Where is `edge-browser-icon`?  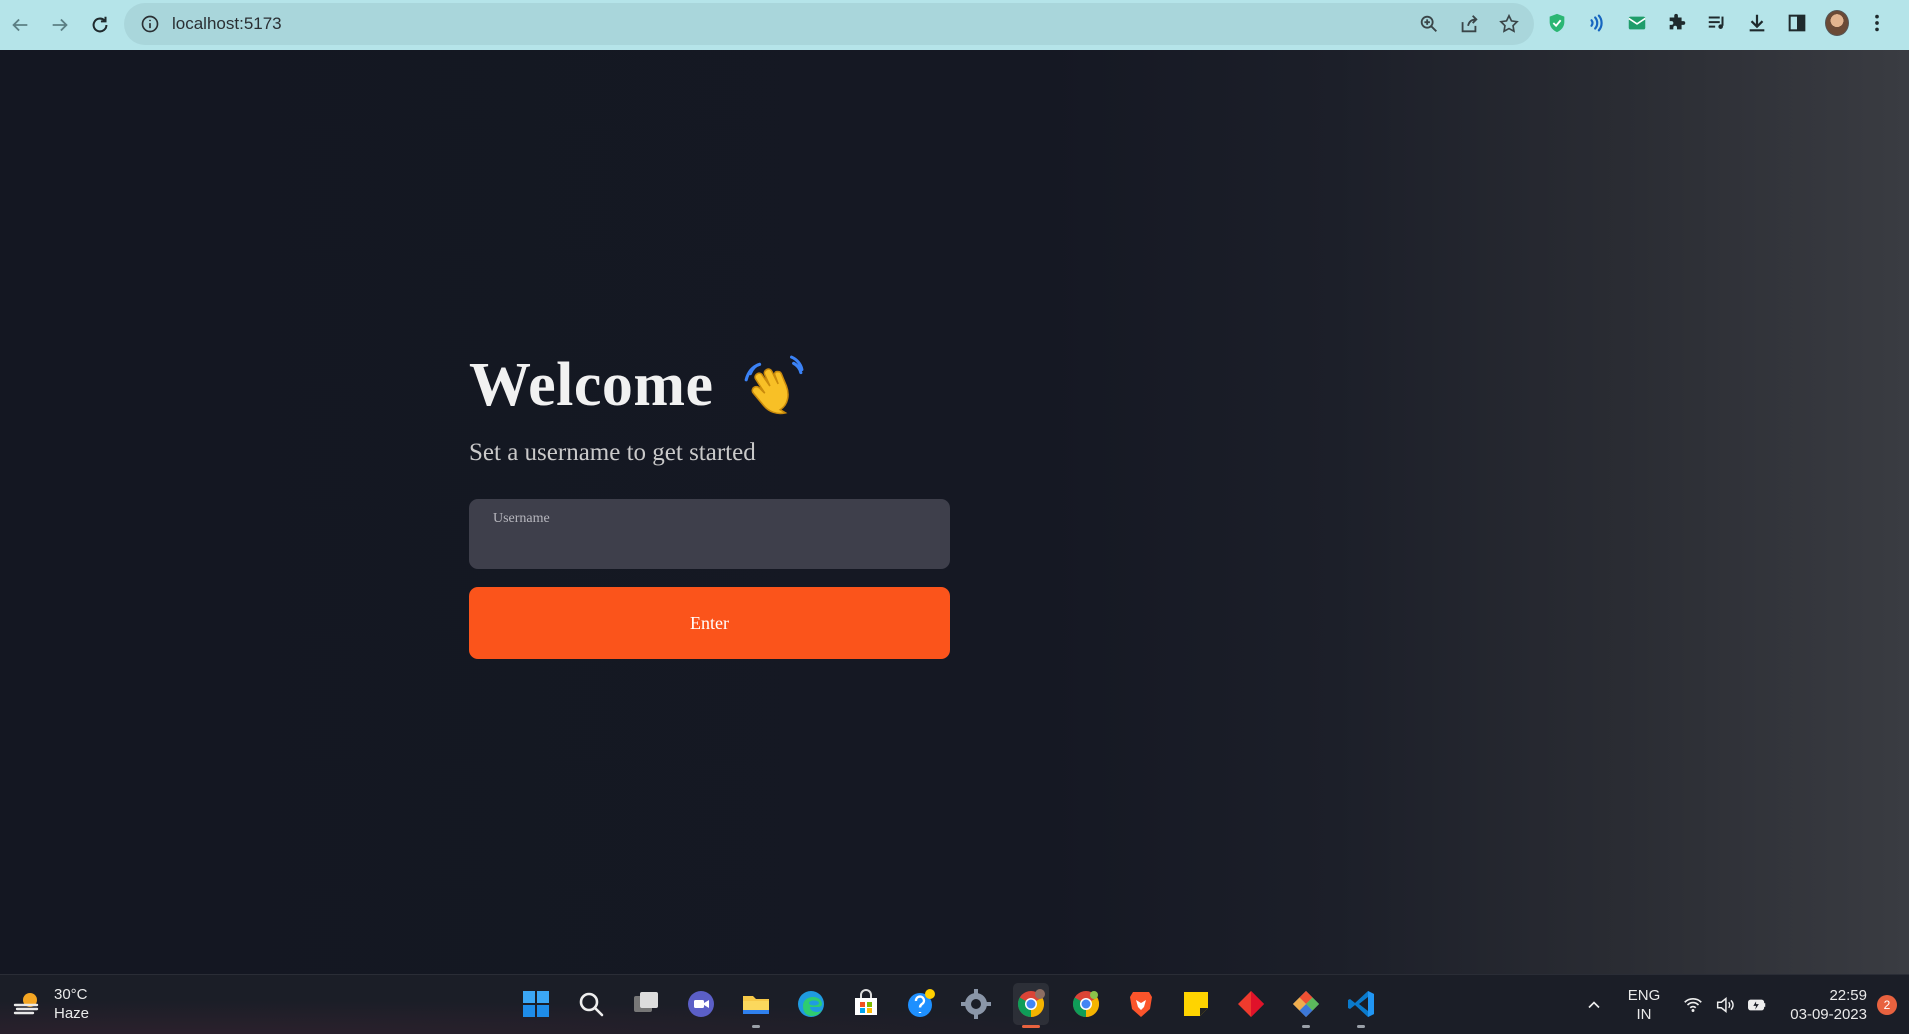
edge-browser-icon is located at coordinates (811, 1004).